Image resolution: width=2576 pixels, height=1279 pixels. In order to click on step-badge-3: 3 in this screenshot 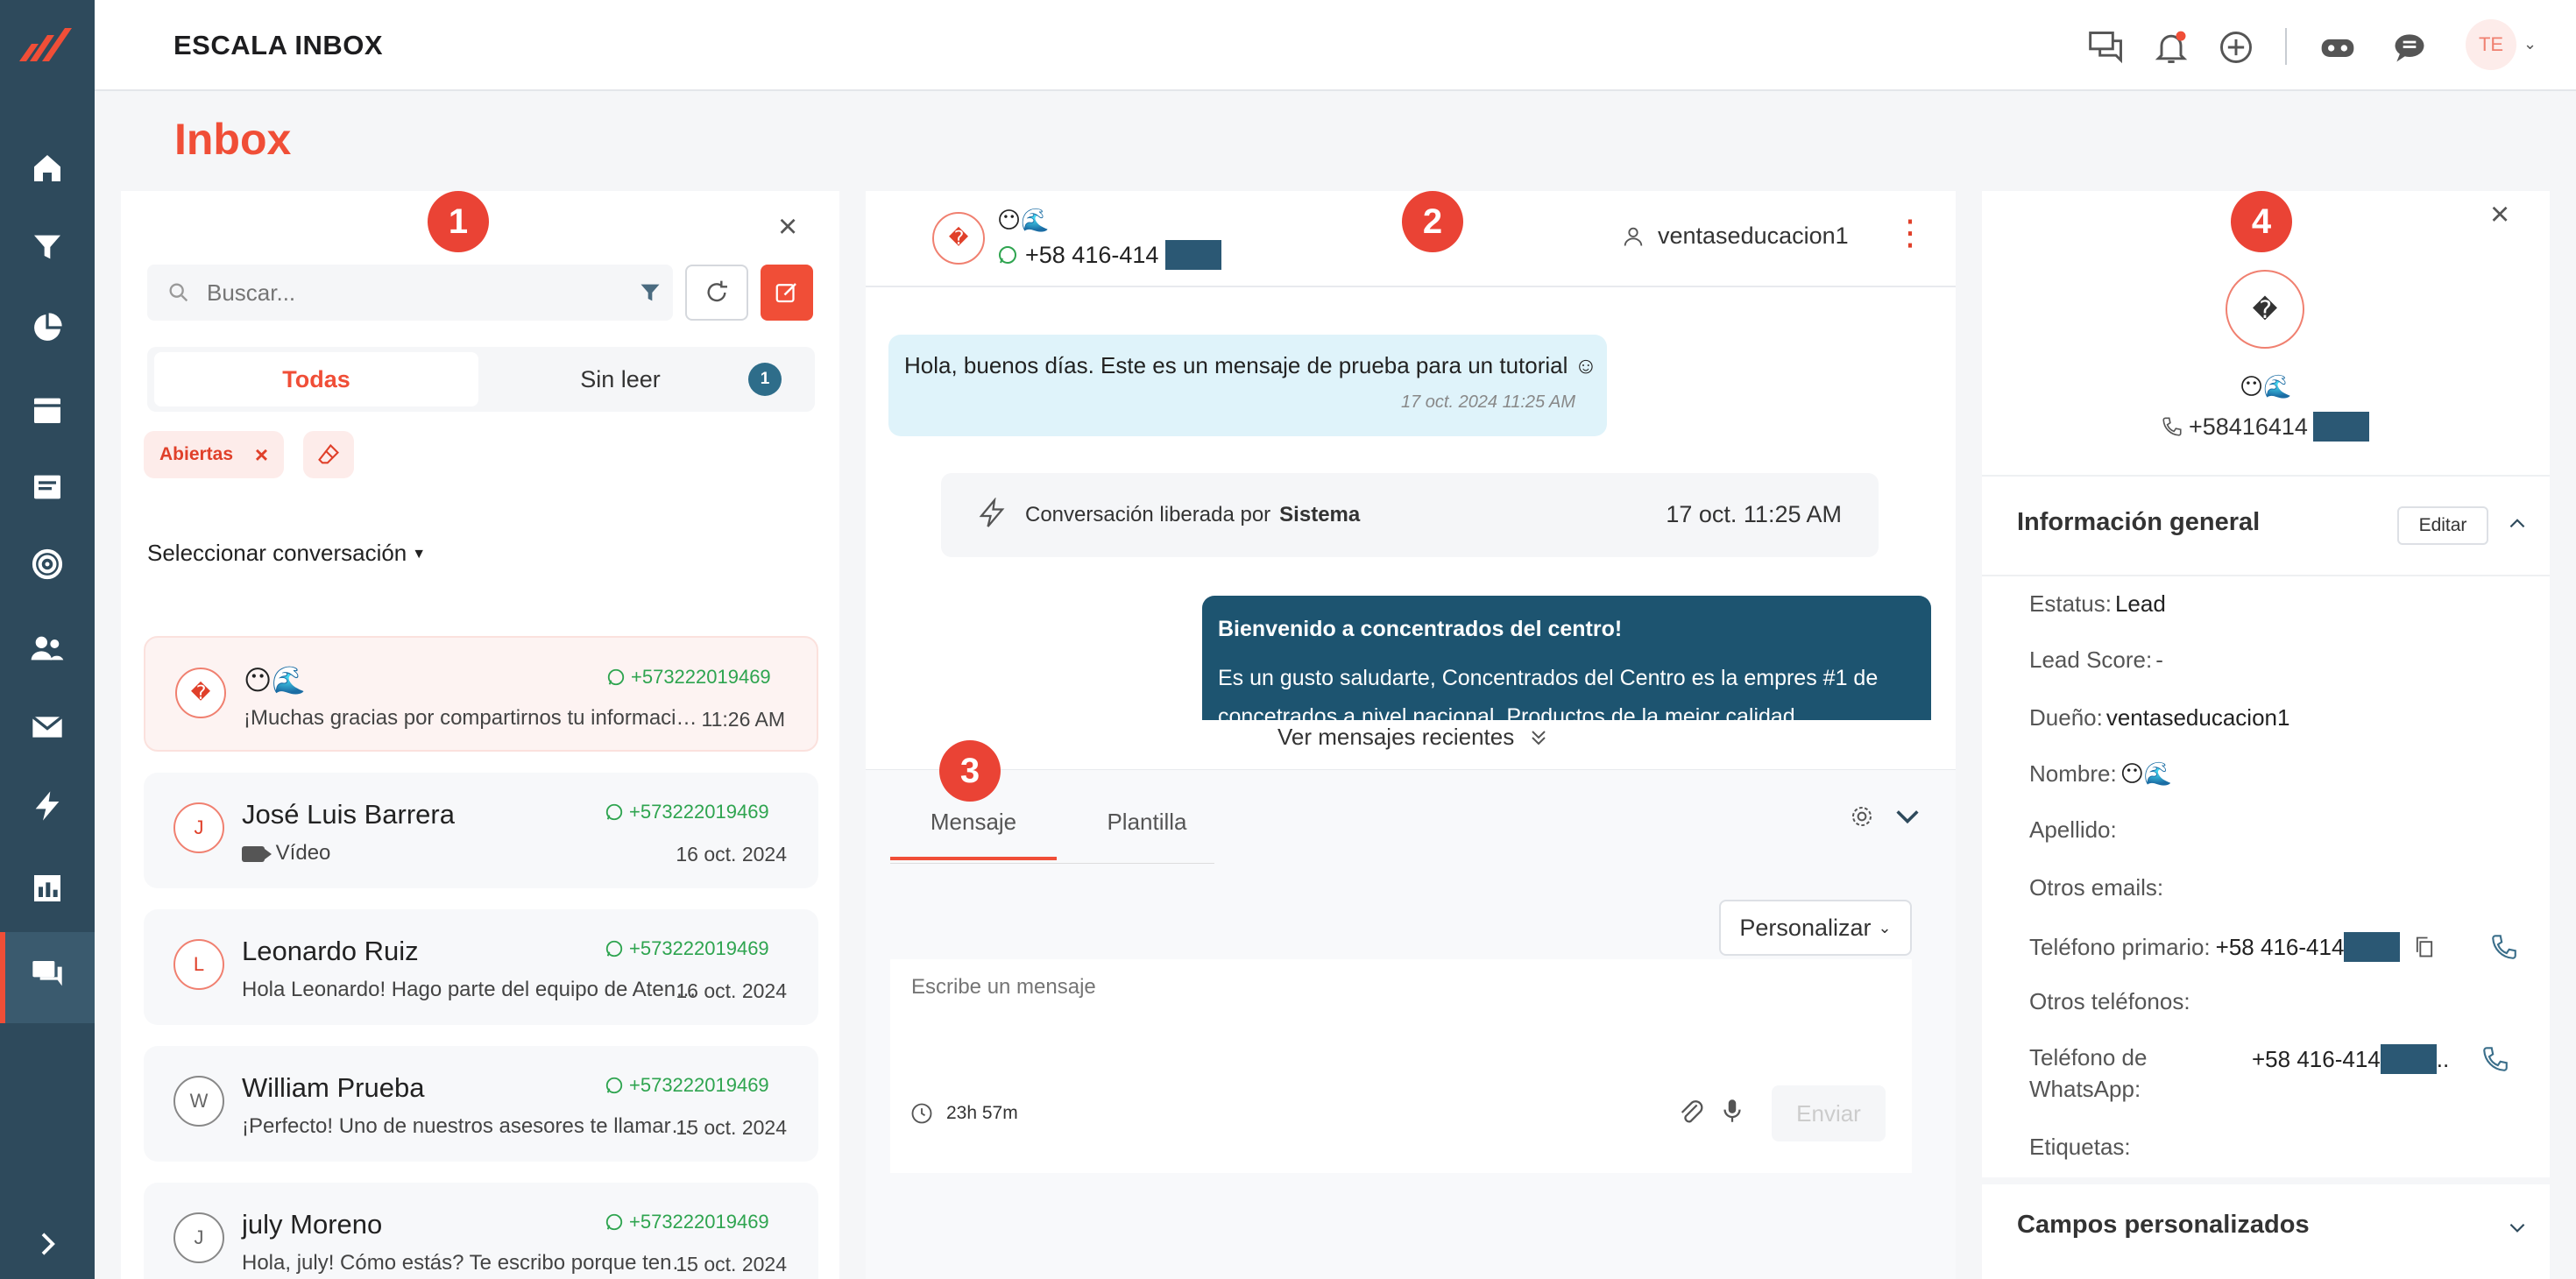, I will do `click(970, 771)`.